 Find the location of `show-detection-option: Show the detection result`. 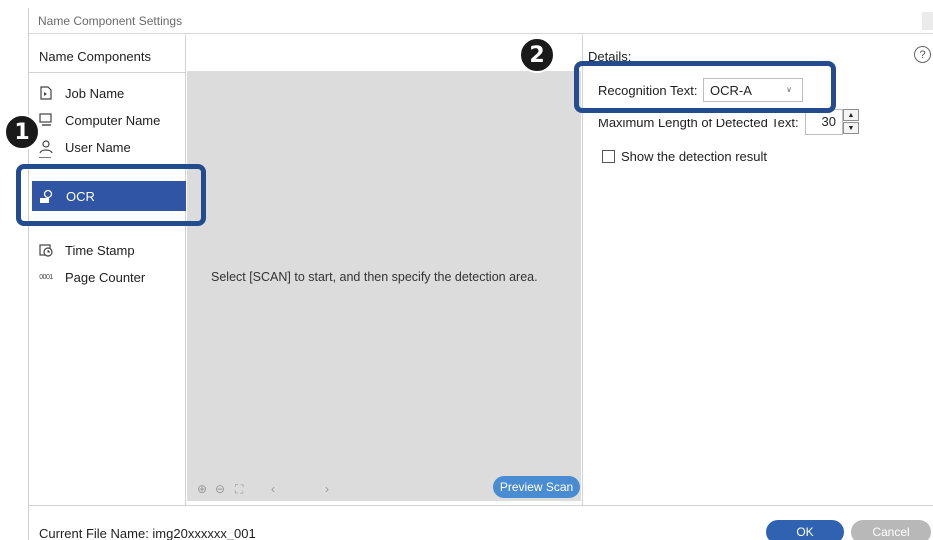

show-detection-option: Show the detection result is located at coordinates (684, 156).